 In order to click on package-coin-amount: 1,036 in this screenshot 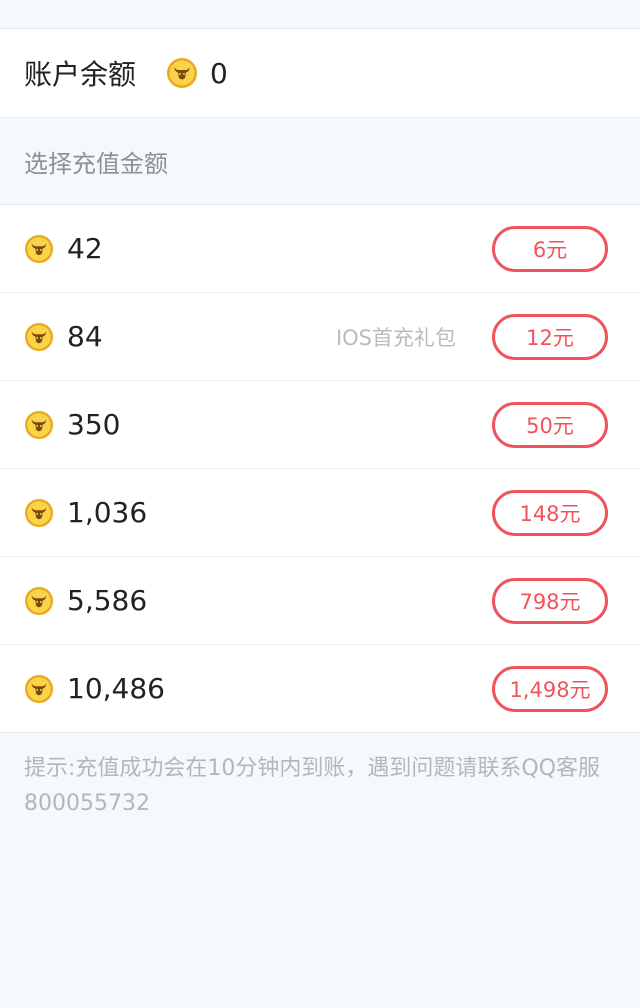, I will do `click(107, 512)`.